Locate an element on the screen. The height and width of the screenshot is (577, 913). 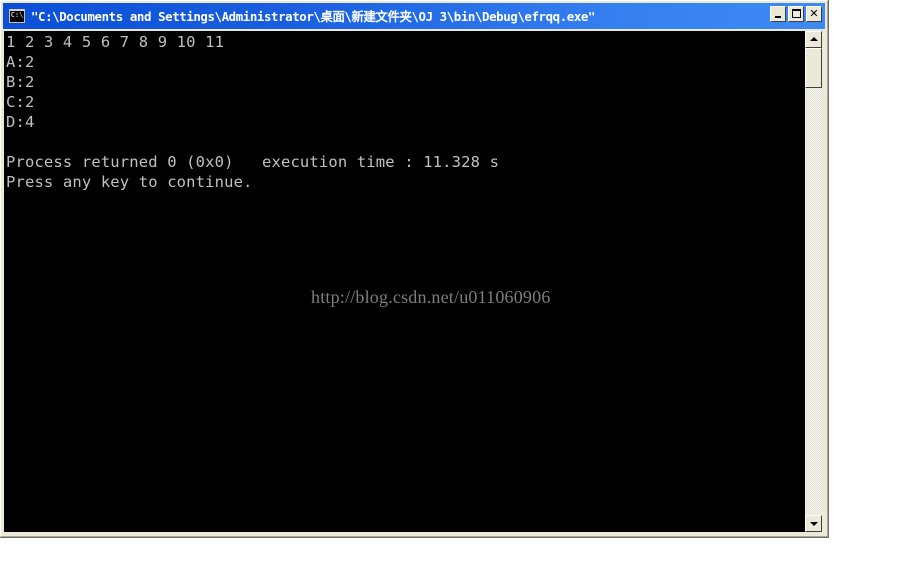
caption-buttons: ✕ is located at coordinates (796, 14).